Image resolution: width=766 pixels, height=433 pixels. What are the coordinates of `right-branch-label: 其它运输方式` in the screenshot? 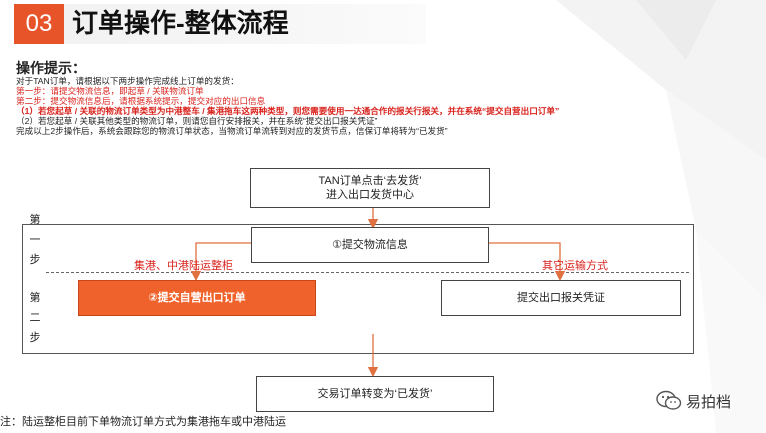 It's located at (575, 266).